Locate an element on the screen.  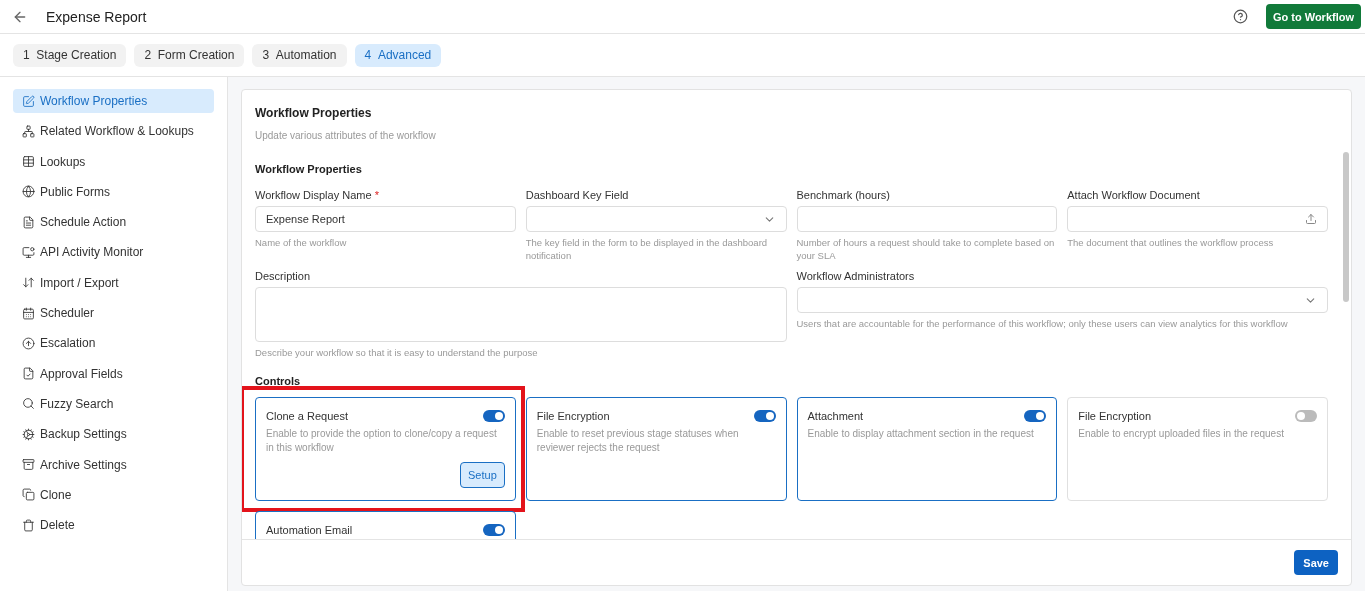
sidebar-item: Approval Fields is located at coordinates (113, 373).